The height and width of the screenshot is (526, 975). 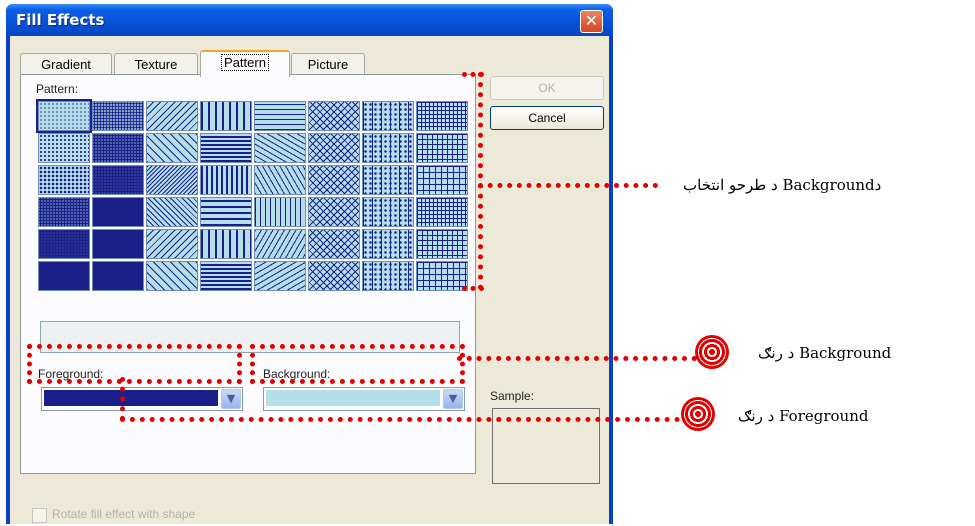 I want to click on dialog-title: Fill Effects, so click(x=60, y=20).